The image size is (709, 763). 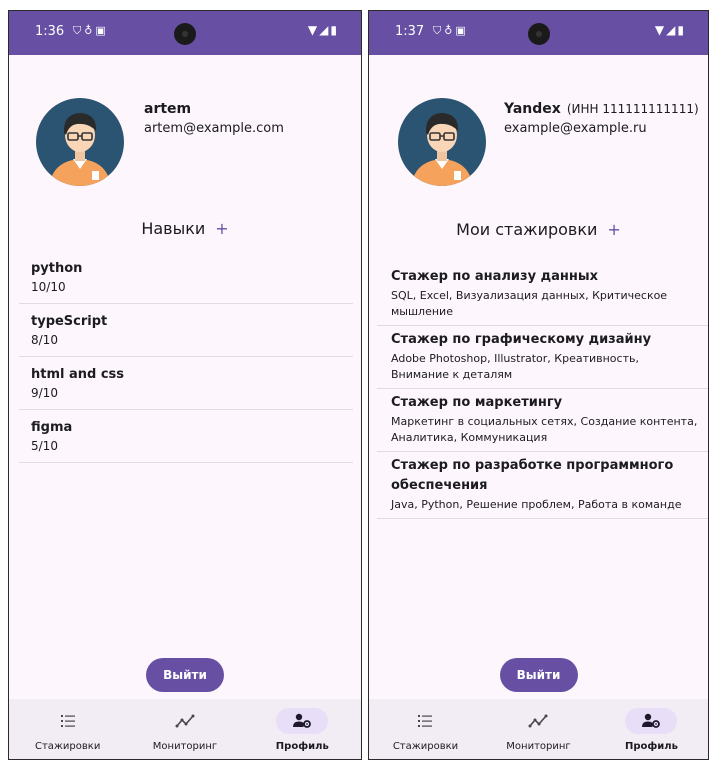 What do you see at coordinates (494, 276) in the screenshot?
I see `internship-title: Стажер по анализу данных` at bounding box center [494, 276].